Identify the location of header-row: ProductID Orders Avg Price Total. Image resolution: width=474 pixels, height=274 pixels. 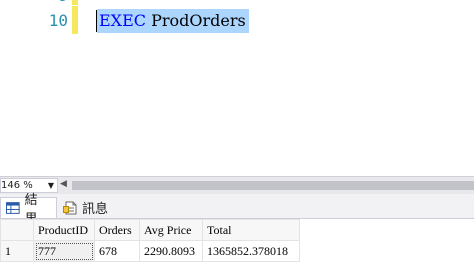
(150, 230).